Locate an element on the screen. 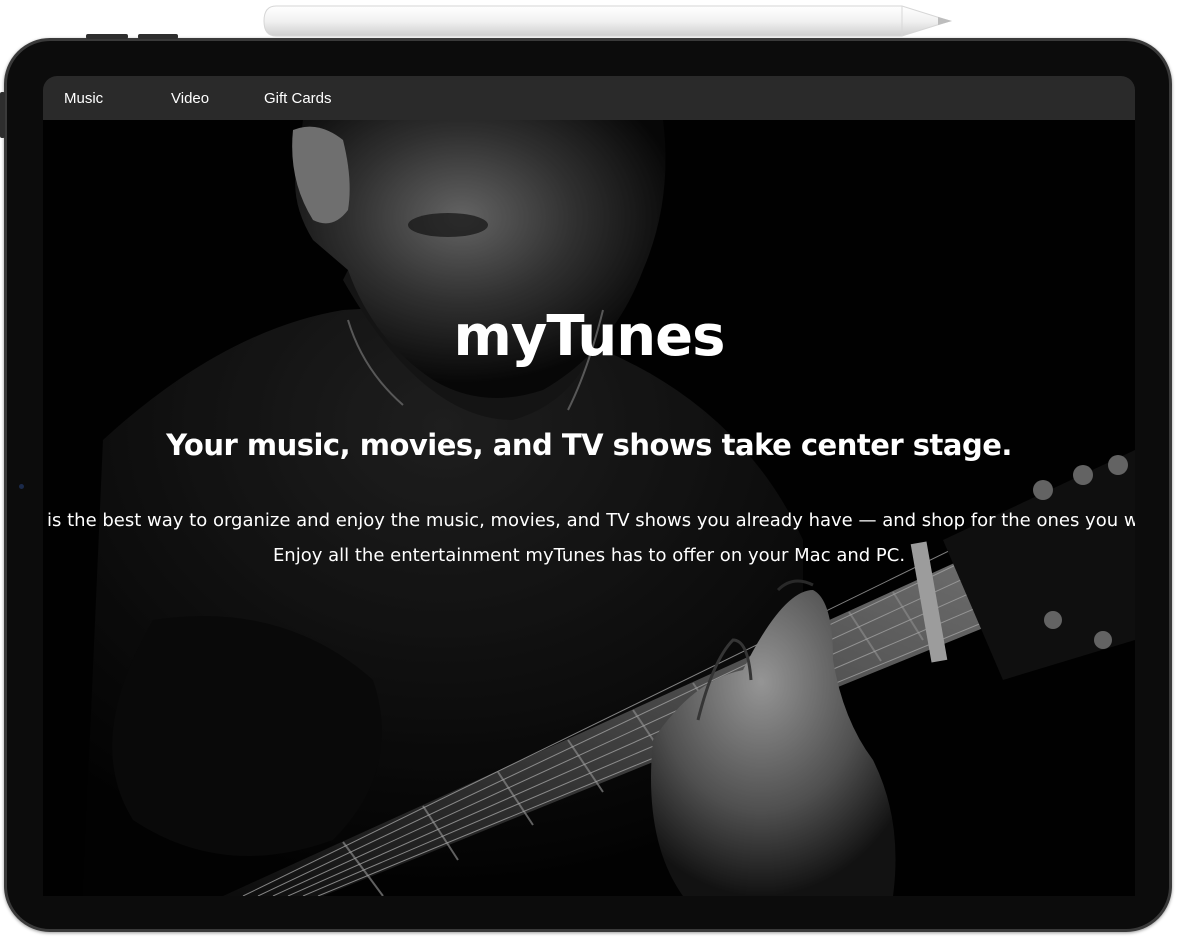  front-camera is located at coordinates (21, 486).